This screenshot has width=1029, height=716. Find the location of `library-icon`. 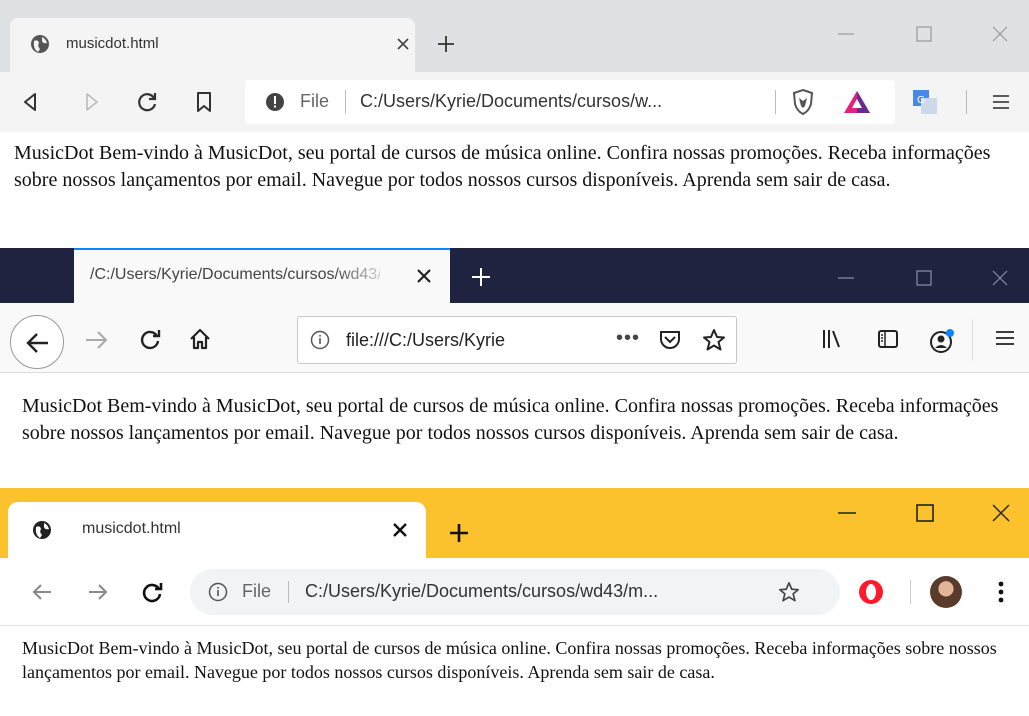

library-icon is located at coordinates (832, 339).